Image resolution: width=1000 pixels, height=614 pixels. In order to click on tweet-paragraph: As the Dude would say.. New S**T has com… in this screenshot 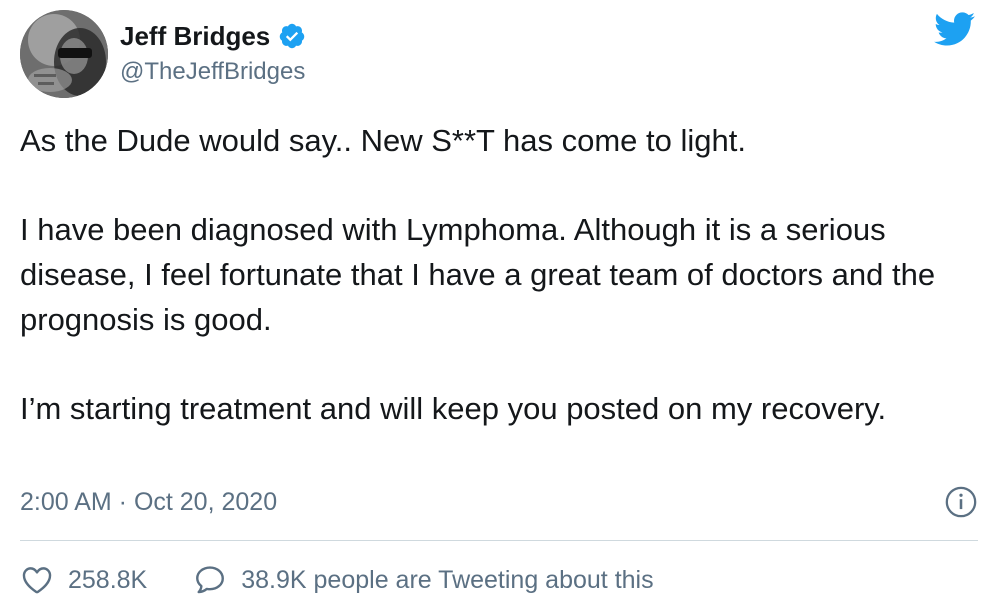, I will do `click(383, 140)`.